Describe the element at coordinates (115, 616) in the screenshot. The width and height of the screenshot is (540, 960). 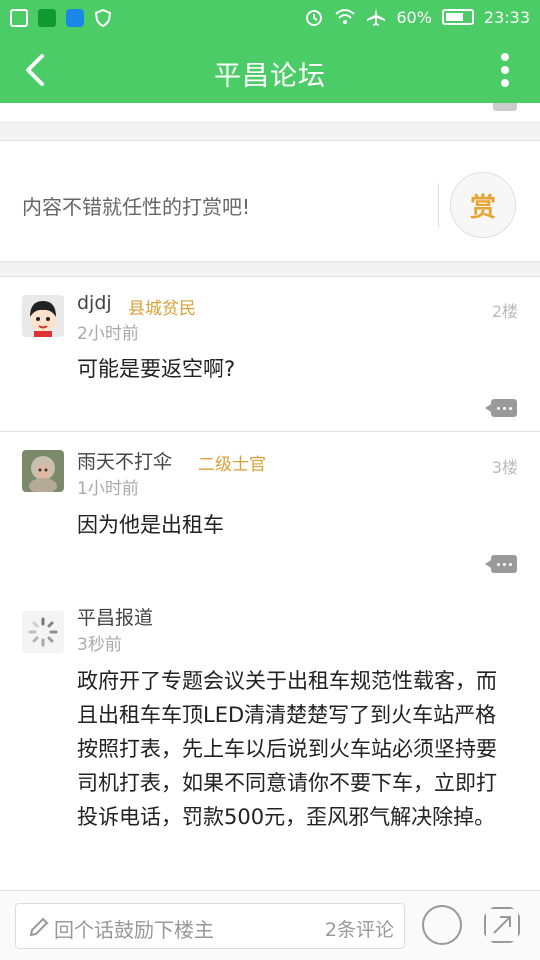
I see `username: 平昌报道` at that location.